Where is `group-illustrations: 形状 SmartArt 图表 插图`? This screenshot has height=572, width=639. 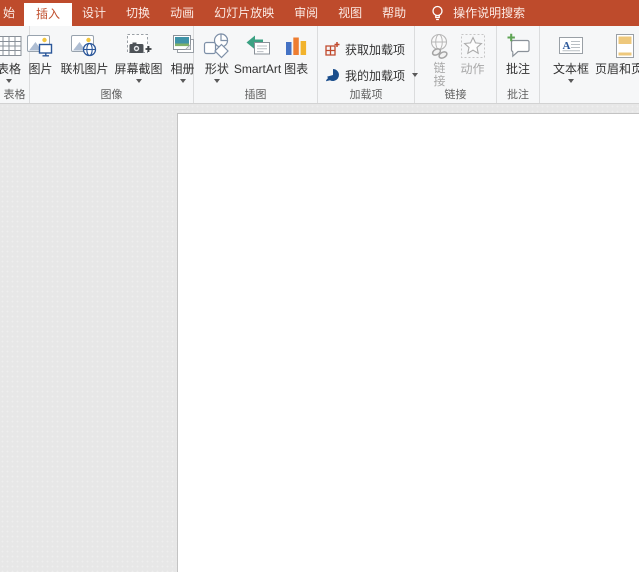 group-illustrations: 形状 SmartArt 图表 插图 is located at coordinates (256, 64).